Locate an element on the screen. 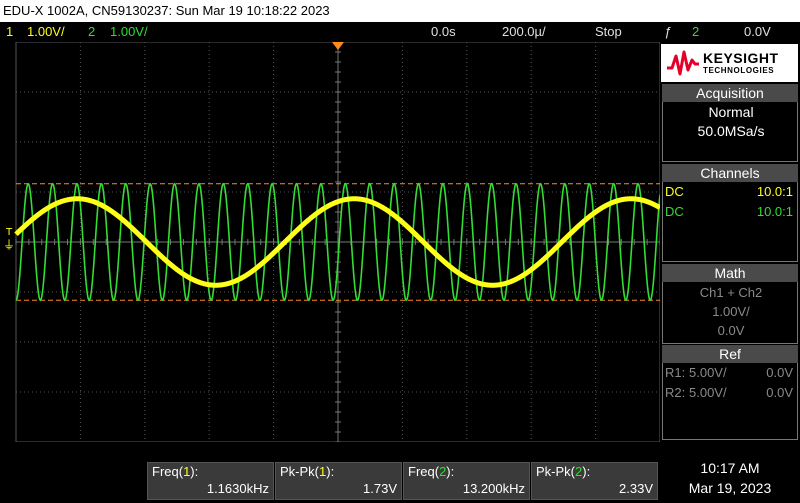 The width and height of the screenshot is (800, 503). channels-header: Channels is located at coordinates (730, 173).